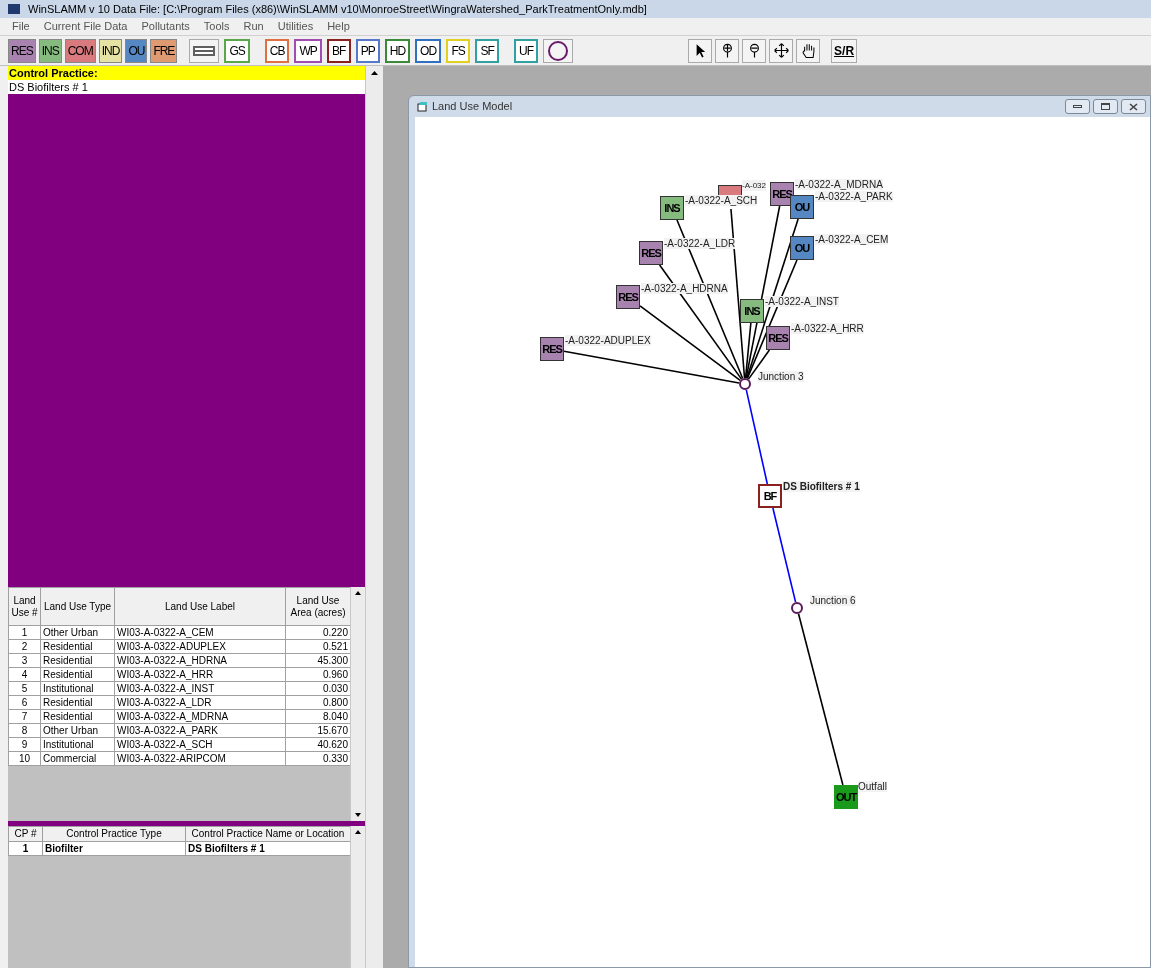  Describe the element at coordinates (318, 606) in the screenshot. I see `column-header: Land Use Area (acres)` at that location.